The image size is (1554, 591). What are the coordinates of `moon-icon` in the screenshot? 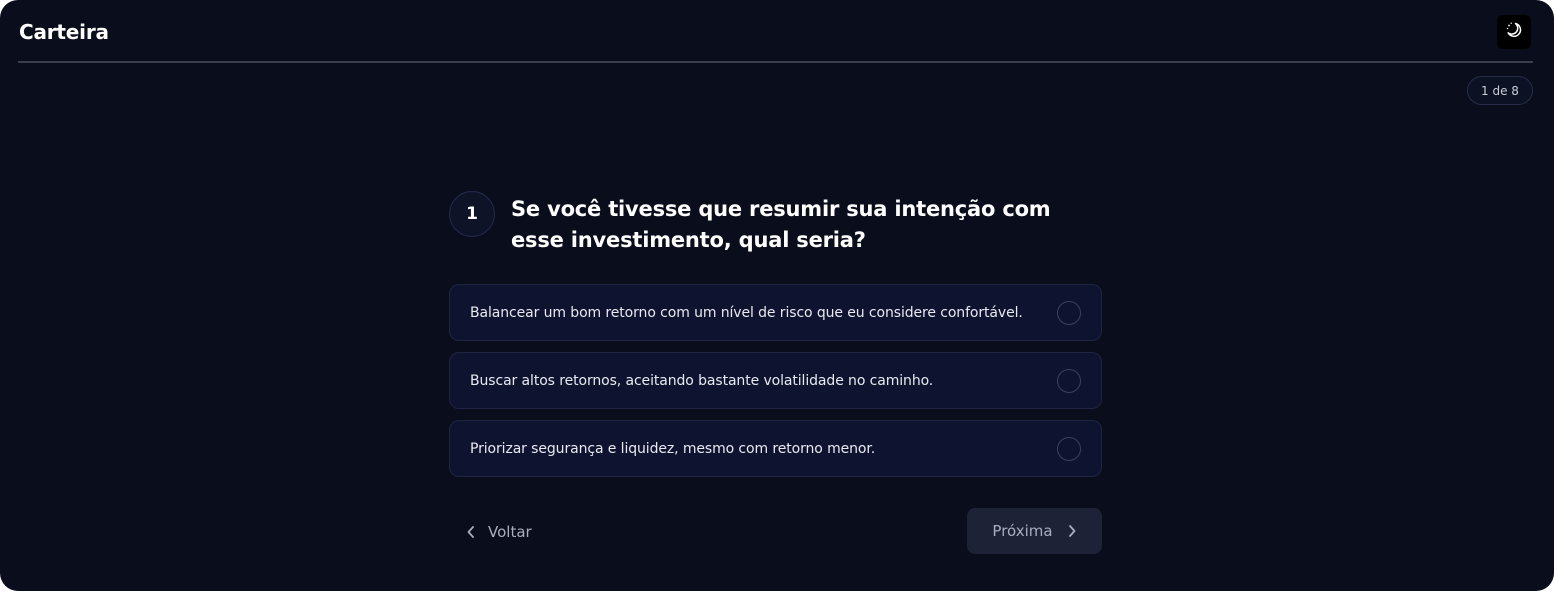 It's located at (1514, 32).